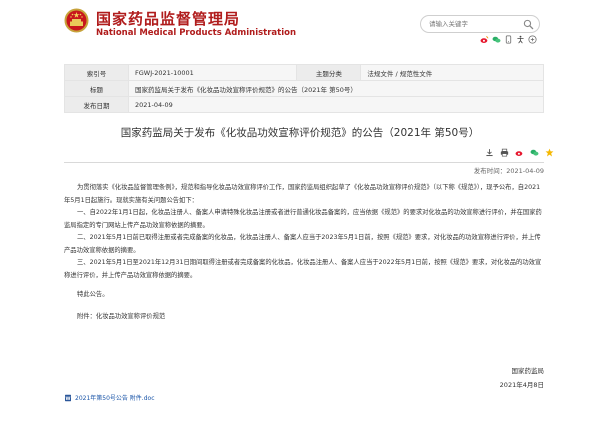 This screenshot has width=600, height=421. I want to click on word-doc-icon: W, so click(68, 397).